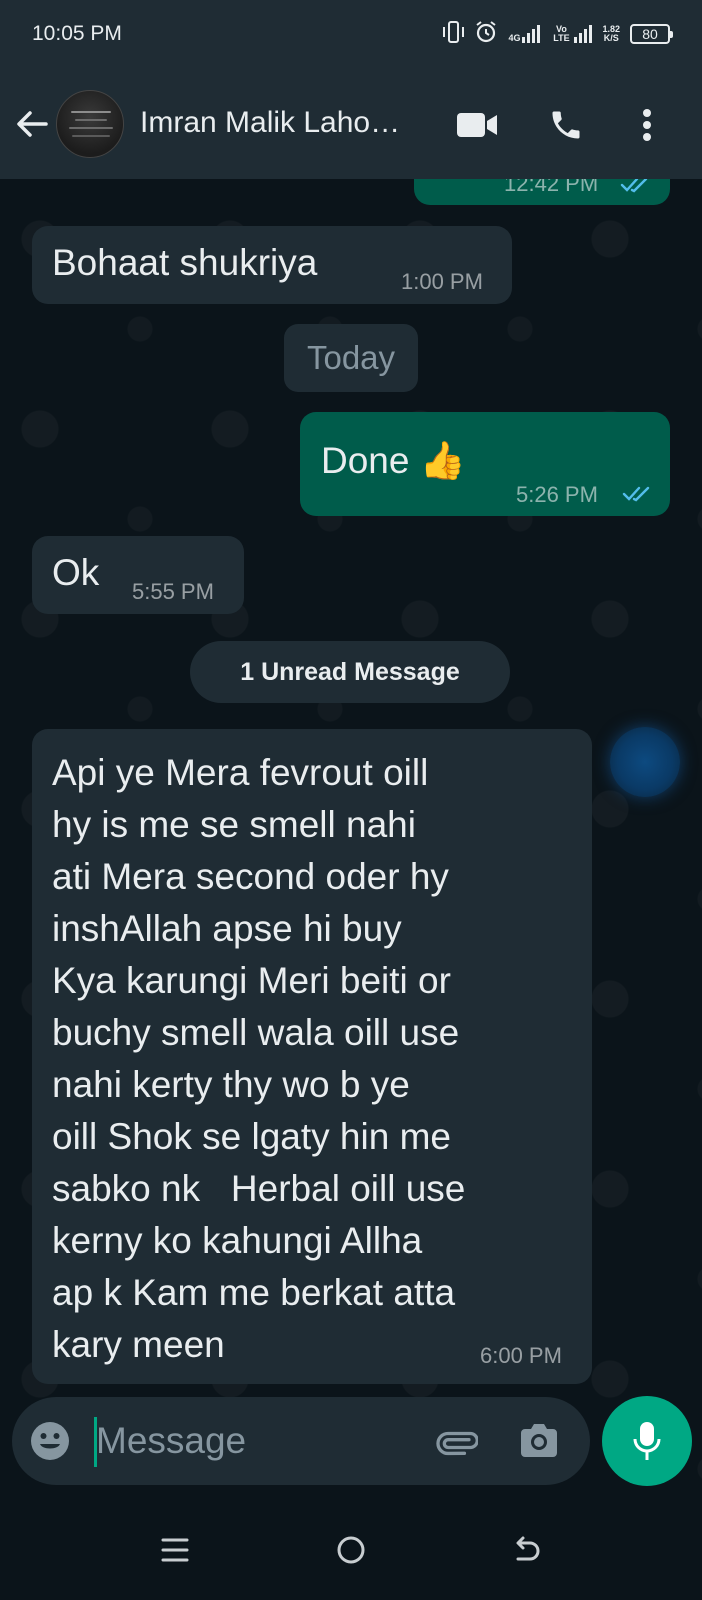 The height and width of the screenshot is (1600, 702). Describe the element at coordinates (645, 762) in the screenshot. I see `floating-assistive-button` at that location.